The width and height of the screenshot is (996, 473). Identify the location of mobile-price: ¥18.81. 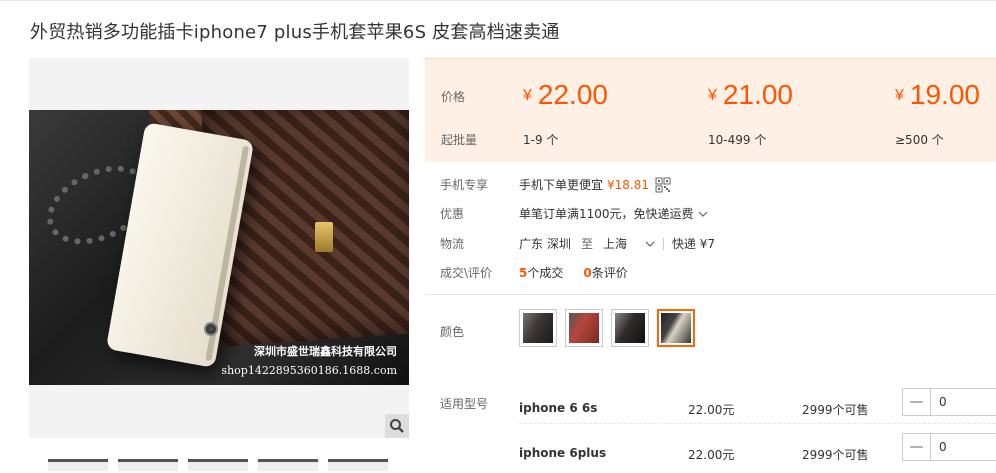
(628, 184).